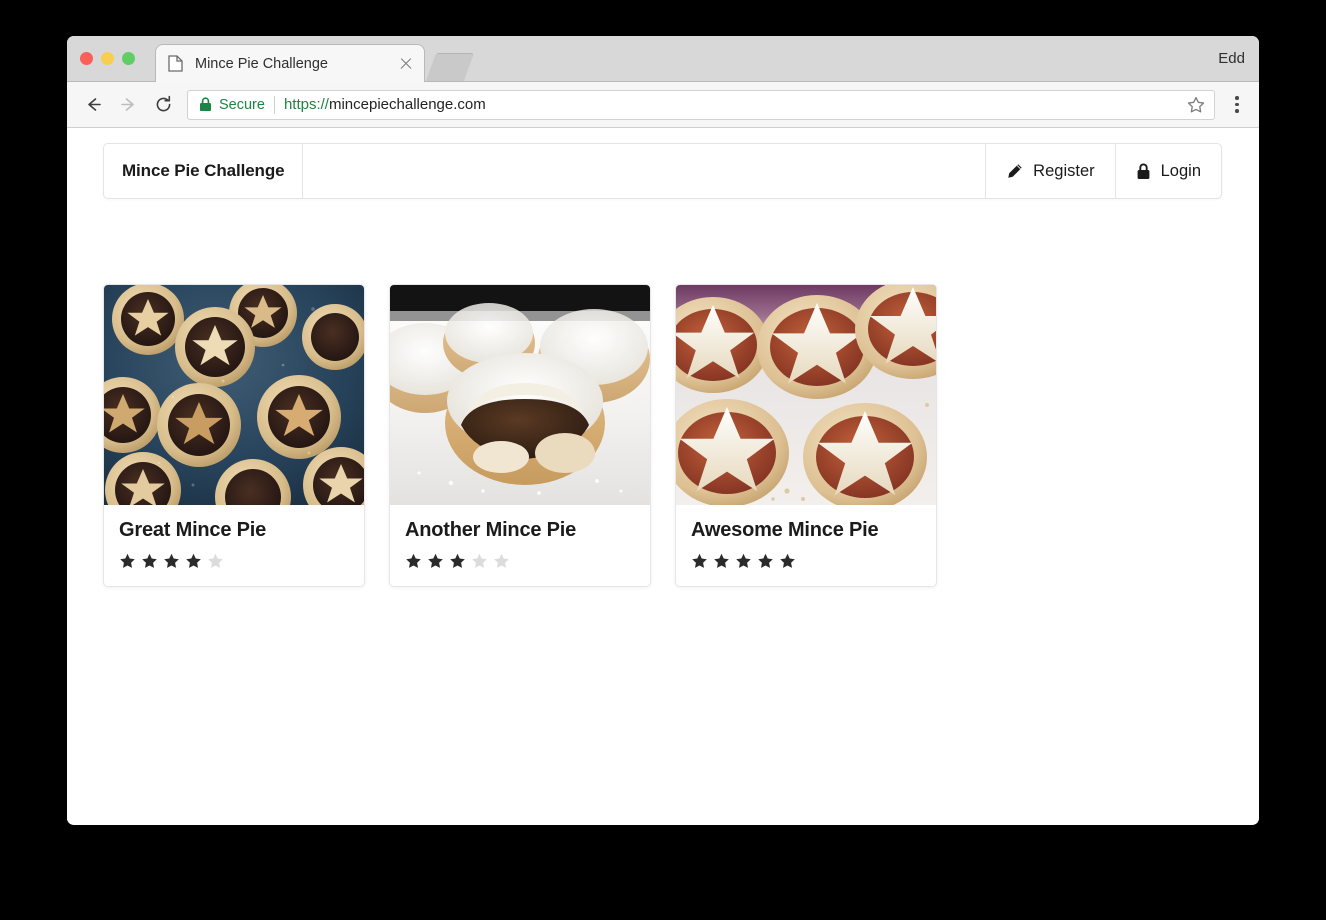 The image size is (1326, 920). Describe the element at coordinates (234, 545) in the screenshot. I see `pie-card-body: Great Mince Pie` at that location.